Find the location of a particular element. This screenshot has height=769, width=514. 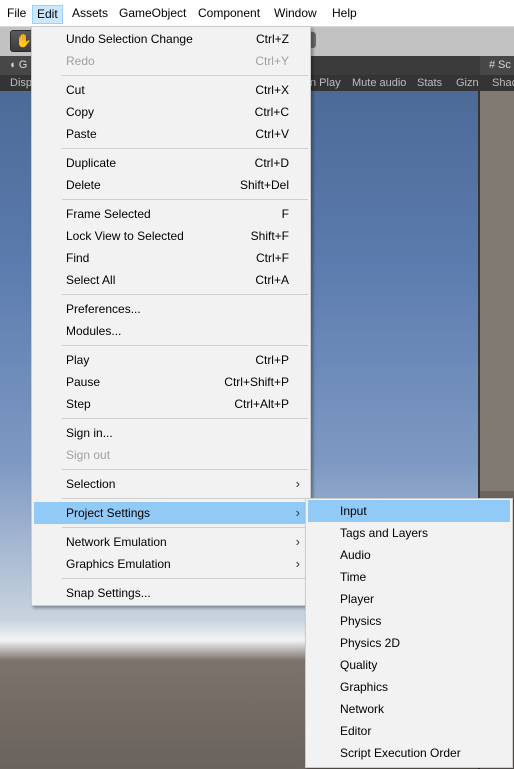

menu-item-redo: Redo Ctrl+Y is located at coordinates (171, 61).